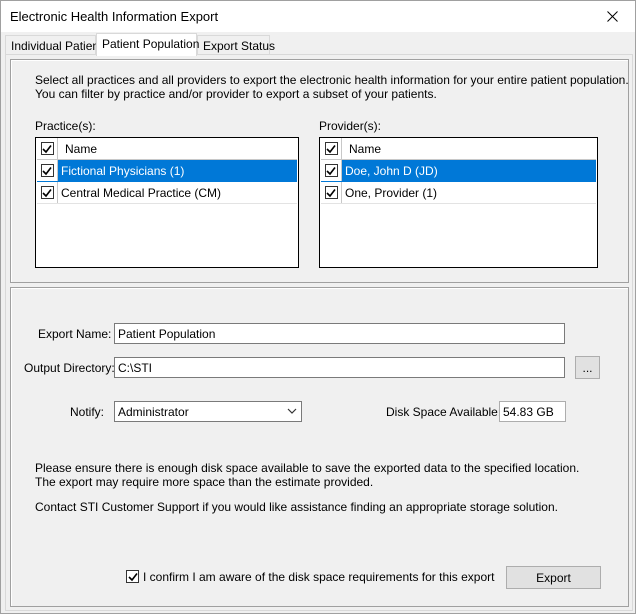 The image size is (636, 614). Describe the element at coordinates (292, 411) in the screenshot. I see `chevron-down-icon` at that location.